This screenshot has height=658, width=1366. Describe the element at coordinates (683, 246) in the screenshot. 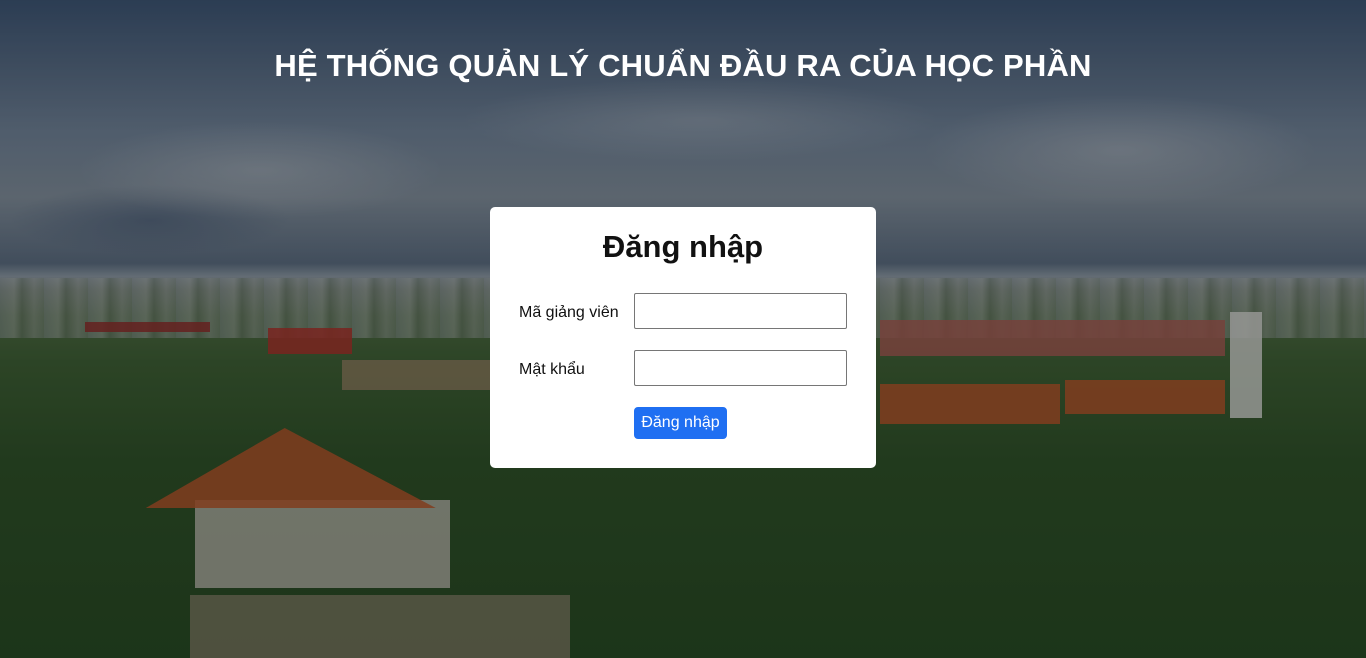

I see `login-heading: Đăng nhập` at that location.